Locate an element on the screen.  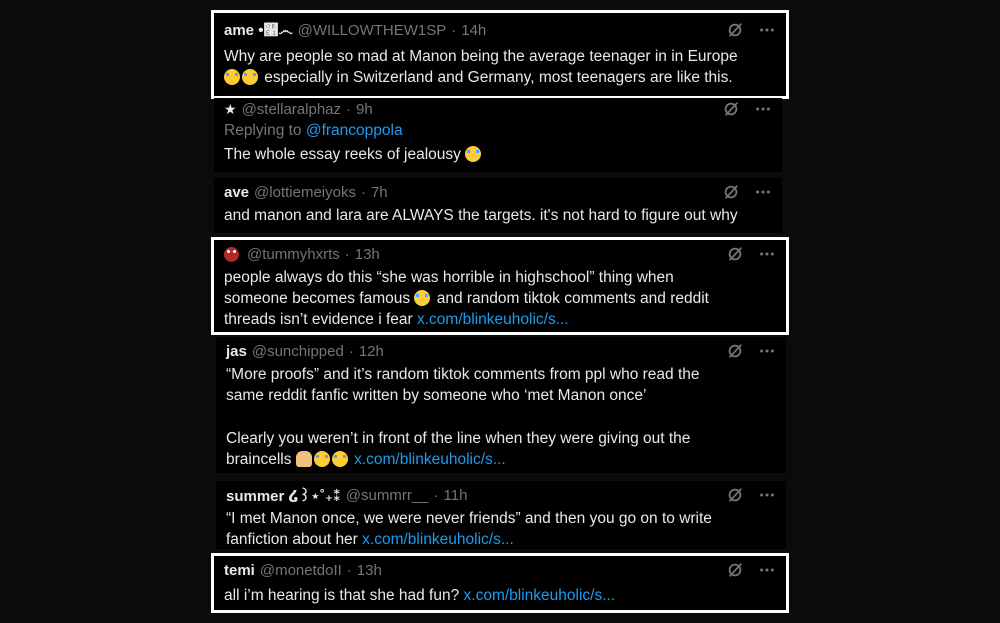
user-handle: @sunchipped is located at coordinates (298, 351).